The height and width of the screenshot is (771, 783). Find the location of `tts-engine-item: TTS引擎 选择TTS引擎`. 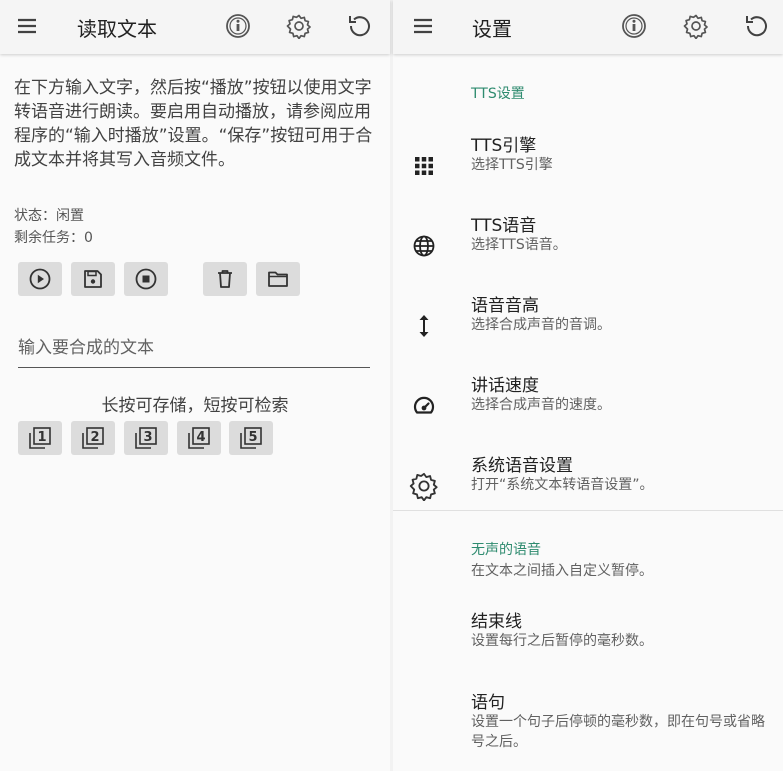

tts-engine-item: TTS引擎 选择TTS引擎 is located at coordinates (588, 166).